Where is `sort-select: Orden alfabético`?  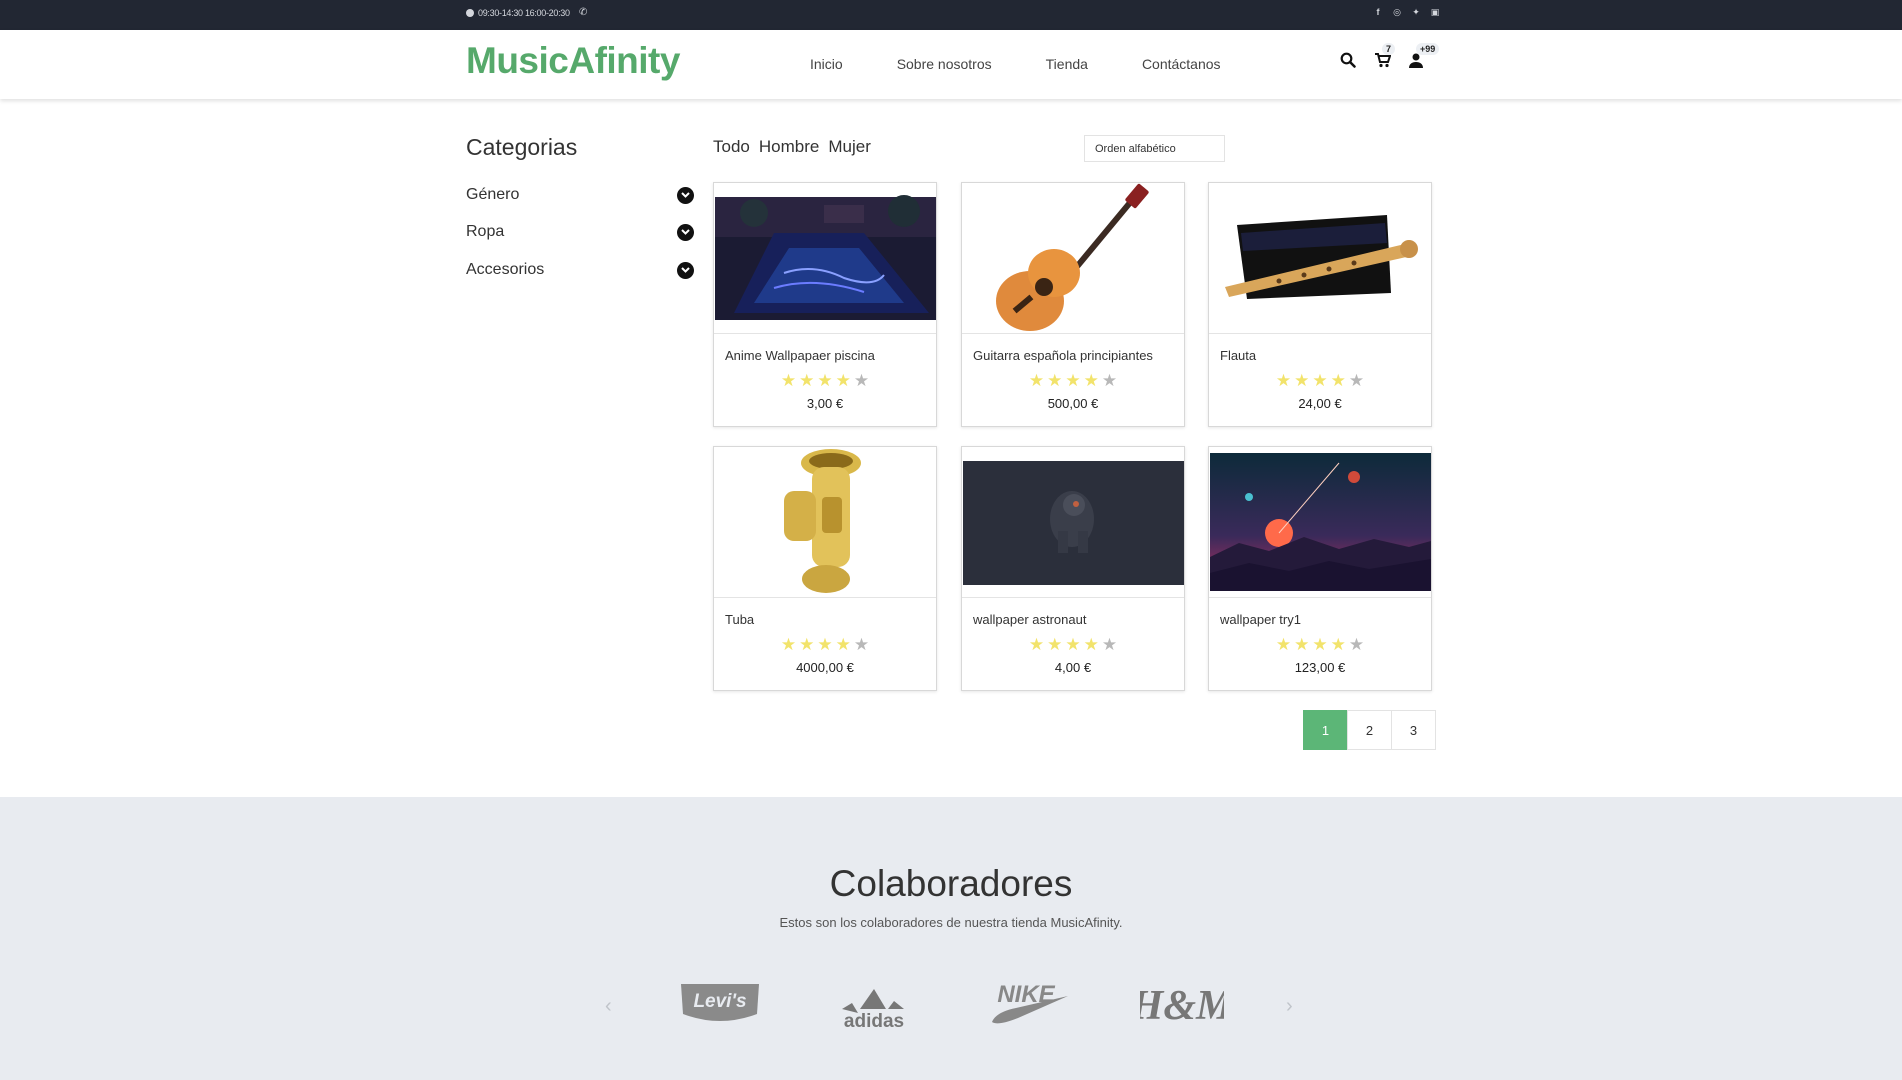
sort-select: Orden alfabético is located at coordinates (1154, 148).